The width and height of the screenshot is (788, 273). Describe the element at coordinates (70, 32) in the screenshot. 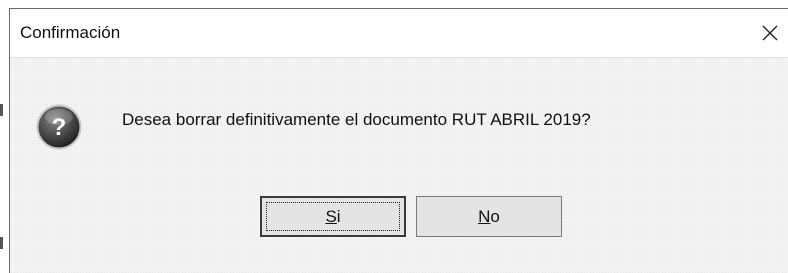

I see `dialog-title: Confirmación` at that location.